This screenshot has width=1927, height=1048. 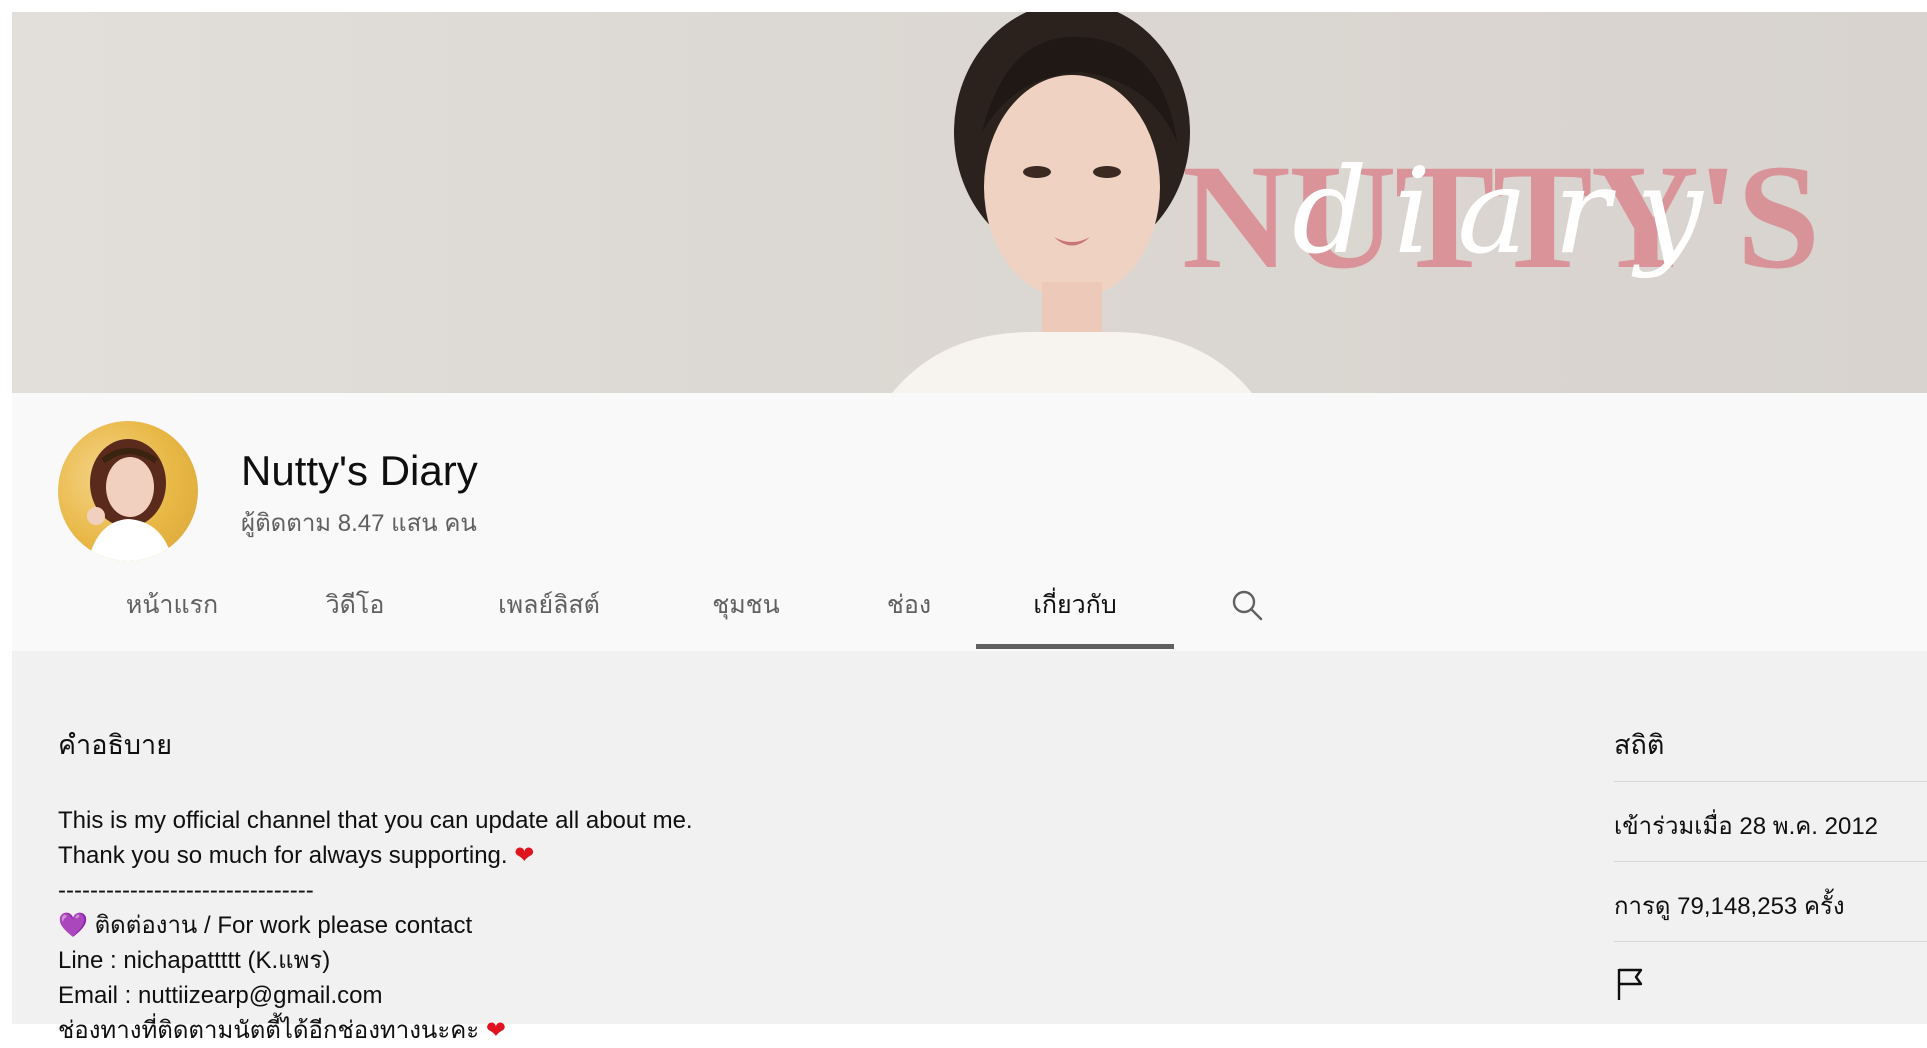 What do you see at coordinates (194, 960) in the screenshot?
I see `description-line: Line : nichapattttt (K.แพร)` at bounding box center [194, 960].